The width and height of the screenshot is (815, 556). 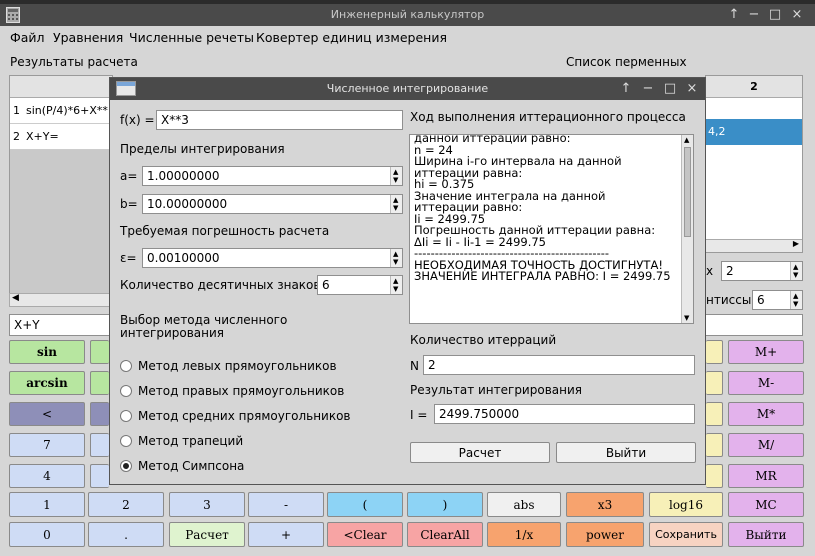 What do you see at coordinates (754, 245) in the screenshot?
I see `vars-hscroll: ▶` at bounding box center [754, 245].